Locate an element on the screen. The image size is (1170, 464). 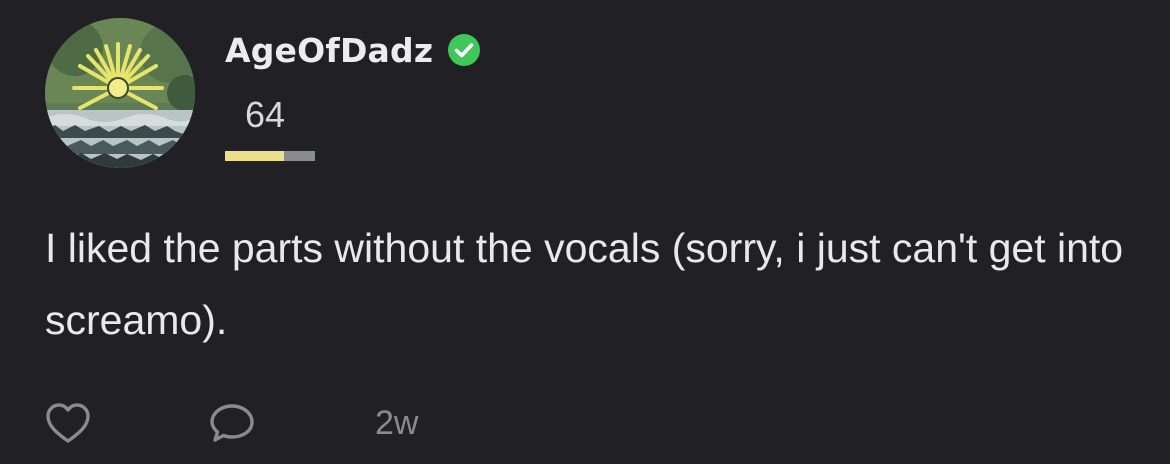
score-bar-fill is located at coordinates (254, 156).